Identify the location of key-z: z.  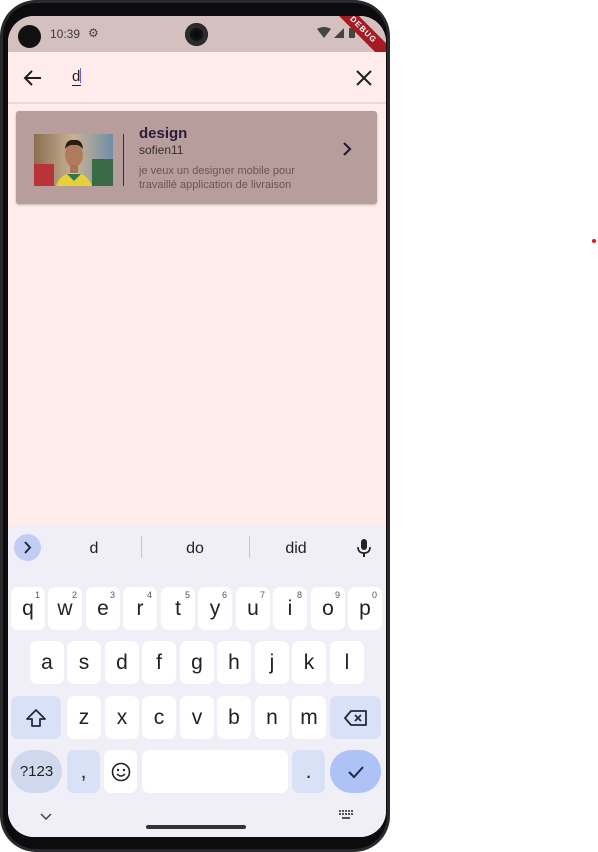
(84, 717).